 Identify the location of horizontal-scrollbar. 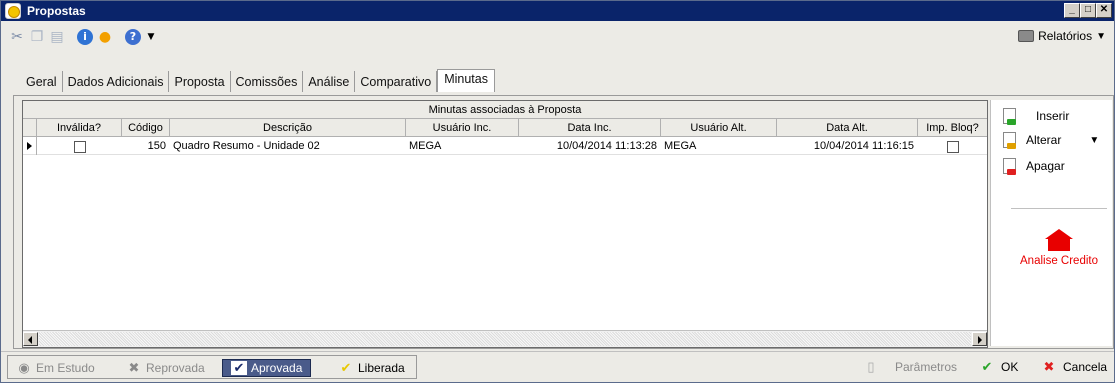
(505, 338).